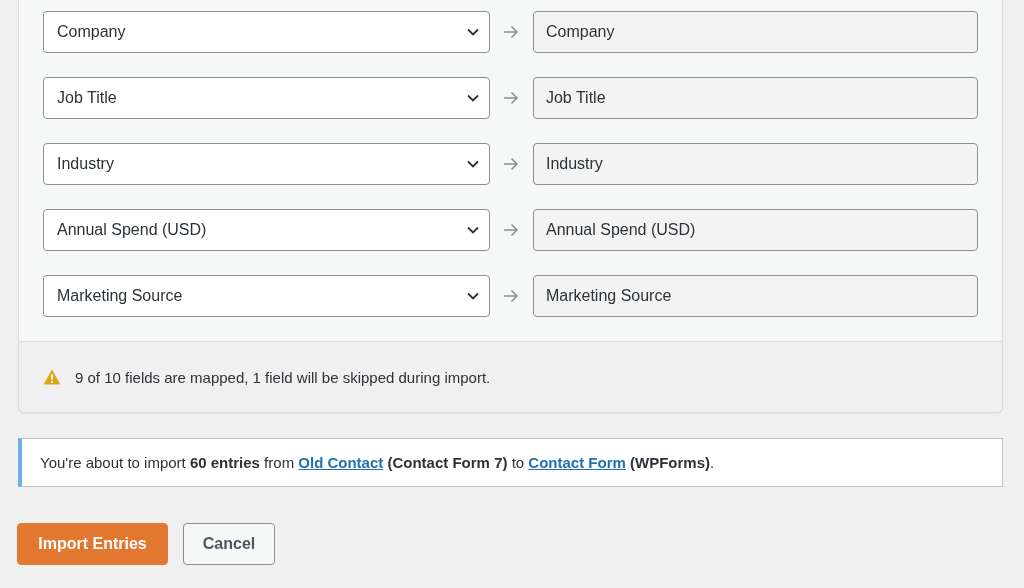 This screenshot has width=1024, height=588. I want to click on input-field: Company, so click(755, 32).